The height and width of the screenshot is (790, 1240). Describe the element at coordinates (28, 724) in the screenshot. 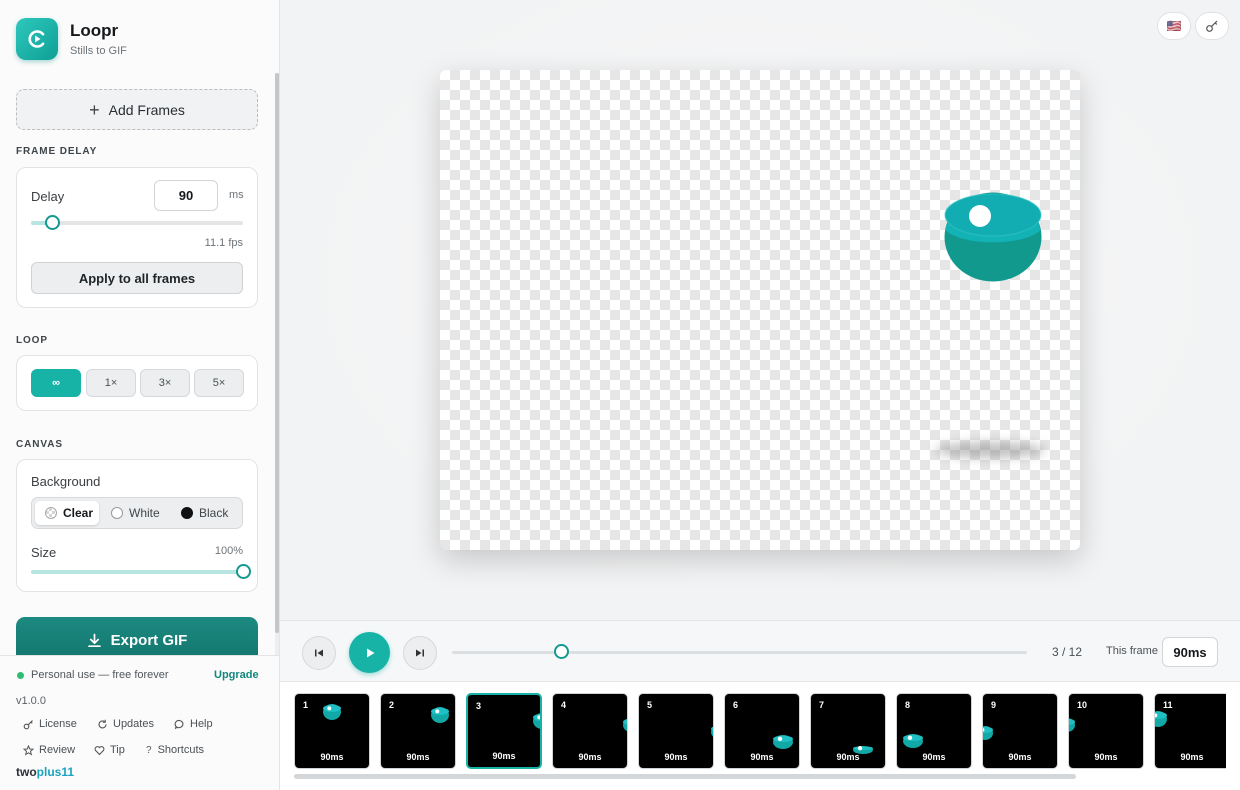

I see `key-icon` at that location.